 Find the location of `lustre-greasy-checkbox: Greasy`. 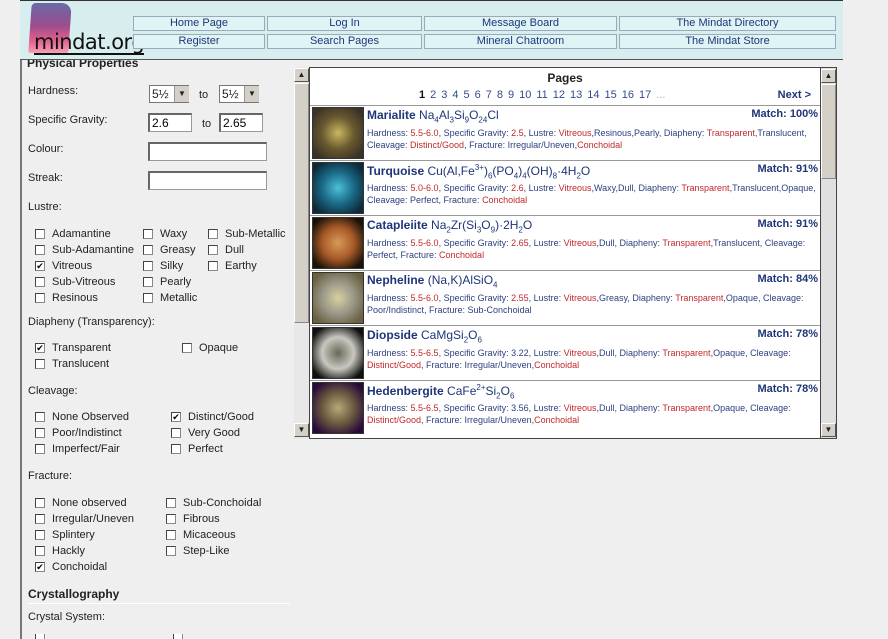

lustre-greasy-checkbox: Greasy is located at coordinates (169, 250).